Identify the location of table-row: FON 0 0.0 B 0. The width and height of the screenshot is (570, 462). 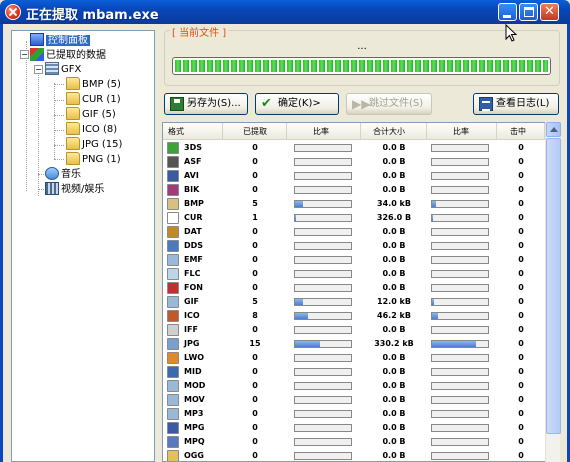
(354, 288).